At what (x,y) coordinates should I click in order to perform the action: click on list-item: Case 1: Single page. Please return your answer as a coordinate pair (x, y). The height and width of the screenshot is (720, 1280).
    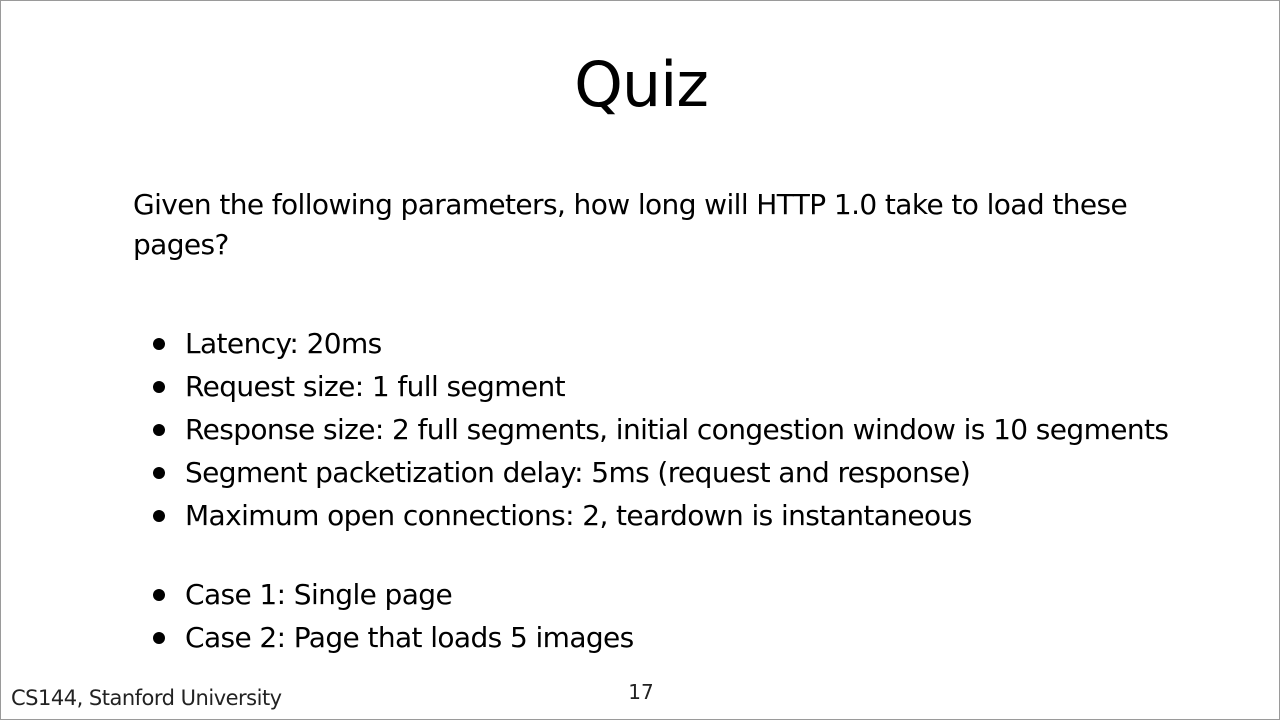
    Looking at the image, I should click on (392, 594).